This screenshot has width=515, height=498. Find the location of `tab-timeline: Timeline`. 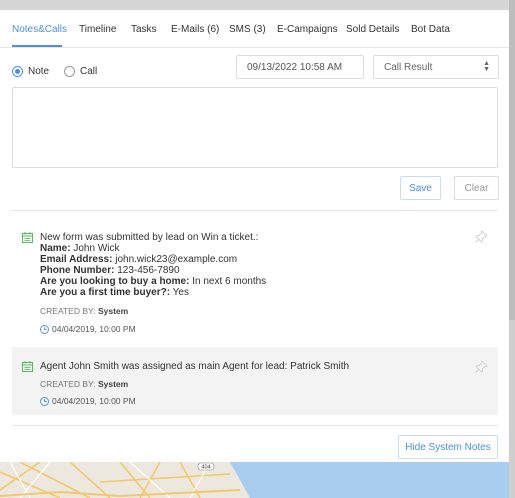

tab-timeline: Timeline is located at coordinates (97, 29).